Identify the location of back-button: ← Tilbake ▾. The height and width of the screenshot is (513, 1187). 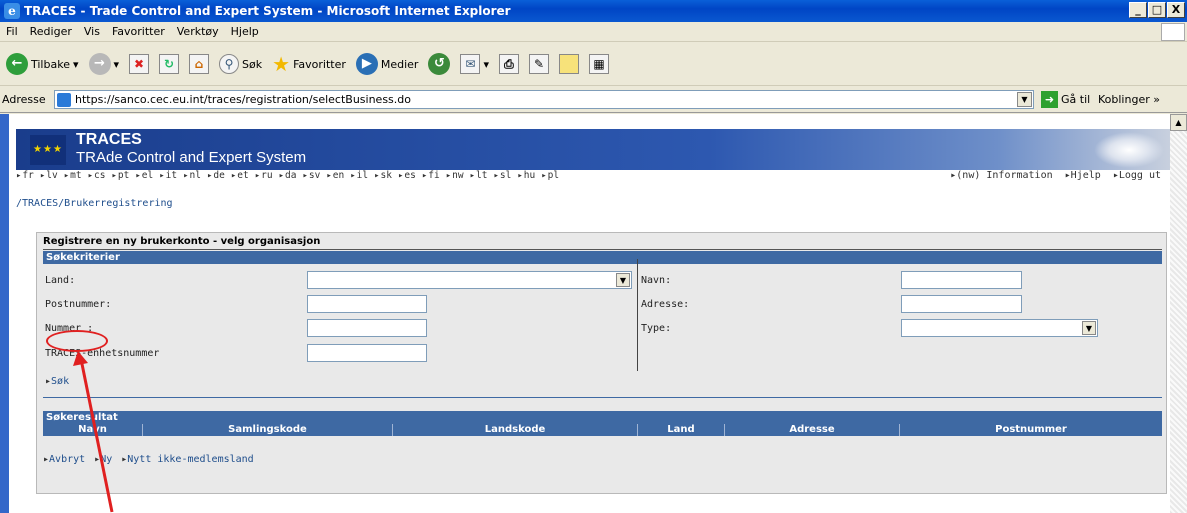
(42, 64).